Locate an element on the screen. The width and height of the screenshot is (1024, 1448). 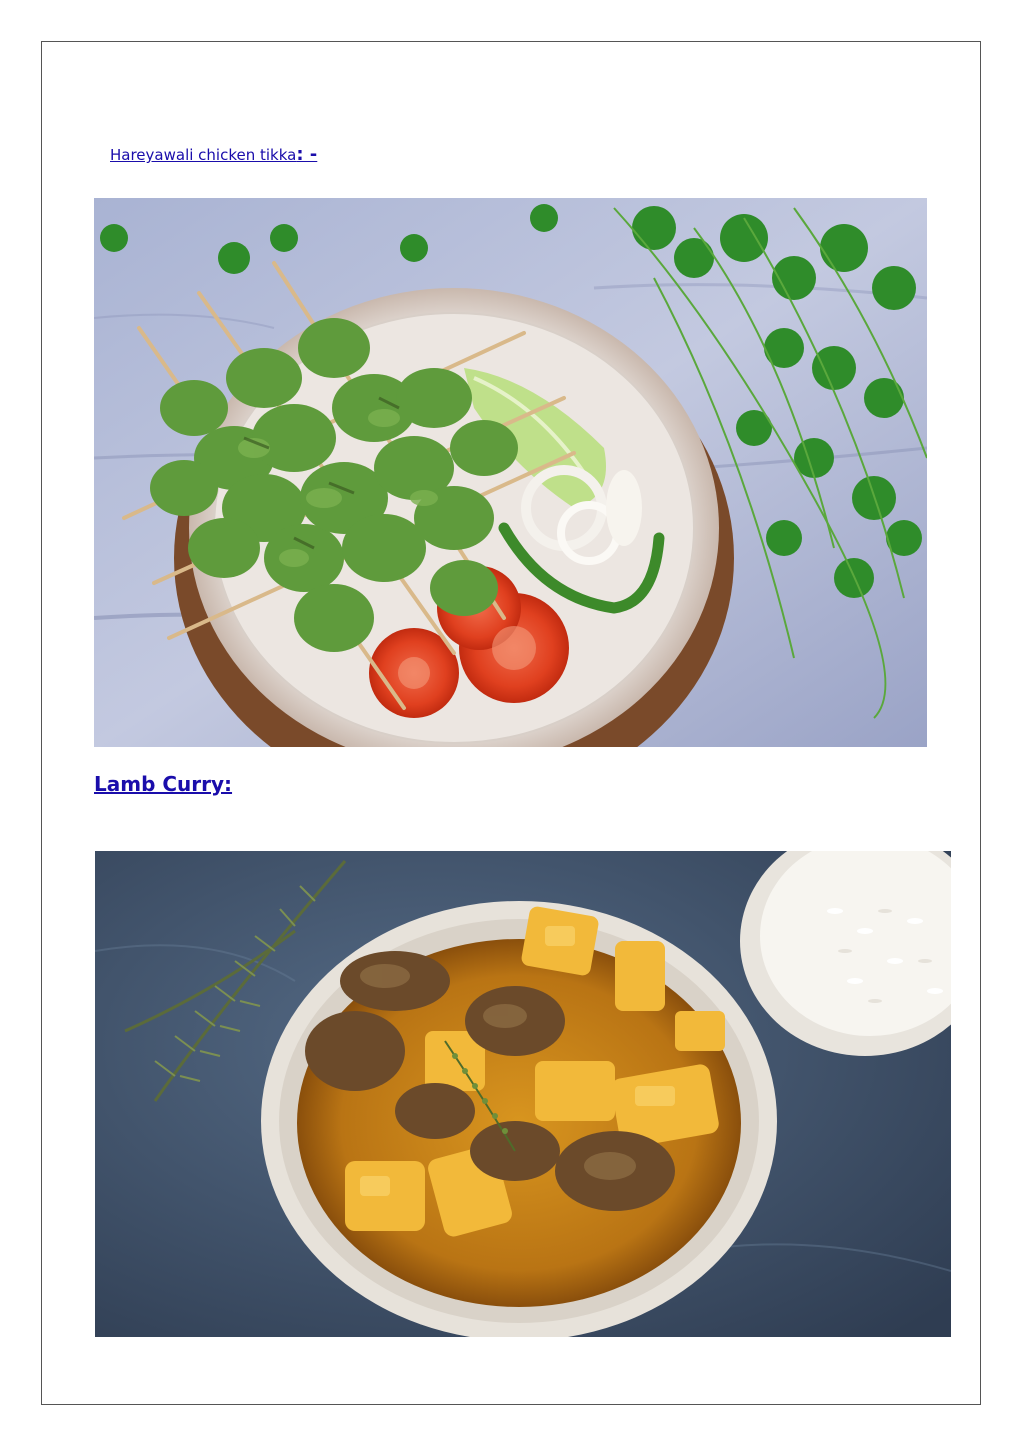
tikka-link: Hareyawali chicken tikka: - is located at coordinates (213, 154).